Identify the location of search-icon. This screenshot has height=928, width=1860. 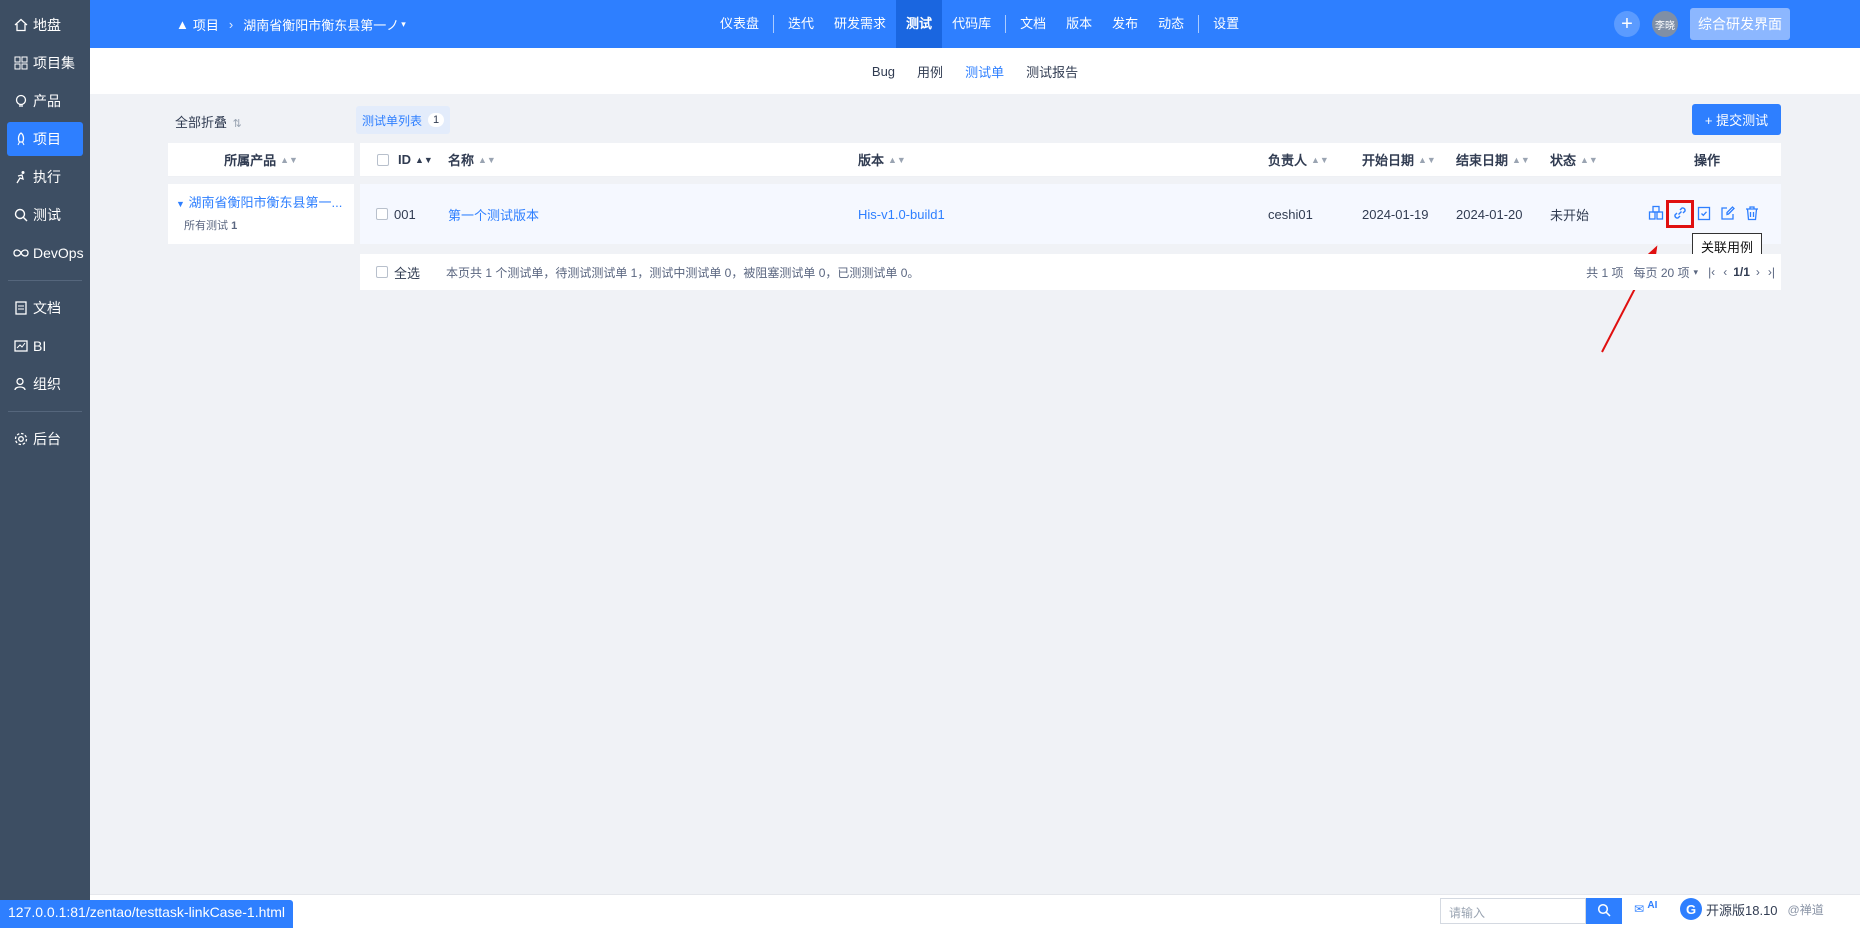
(1604, 911).